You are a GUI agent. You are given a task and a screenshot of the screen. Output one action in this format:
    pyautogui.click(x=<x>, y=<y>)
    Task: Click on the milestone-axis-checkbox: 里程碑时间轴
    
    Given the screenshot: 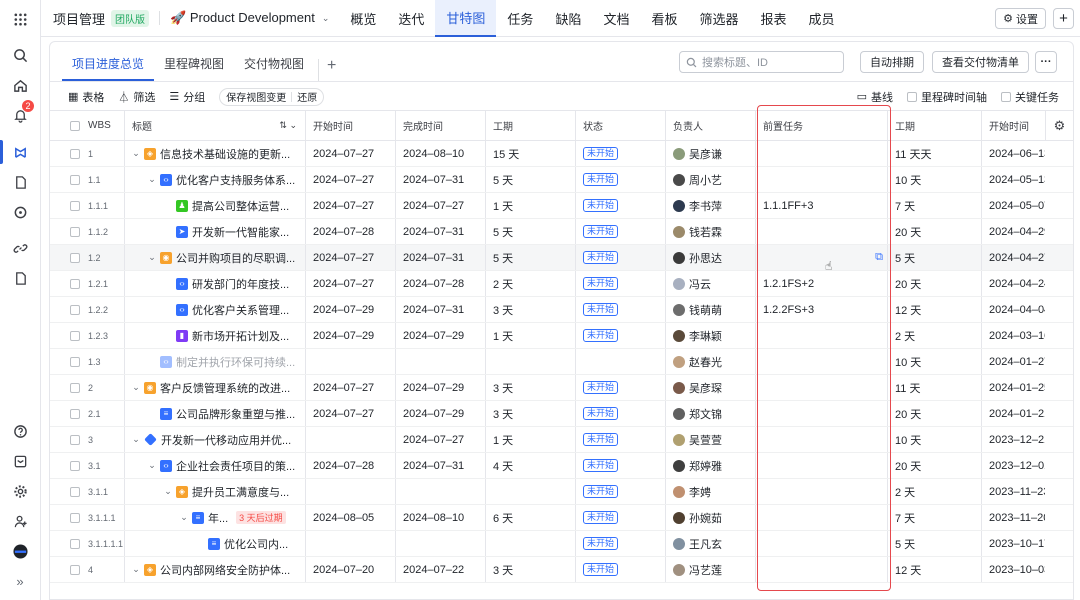 What is the action you would take?
    pyautogui.click(x=947, y=97)
    